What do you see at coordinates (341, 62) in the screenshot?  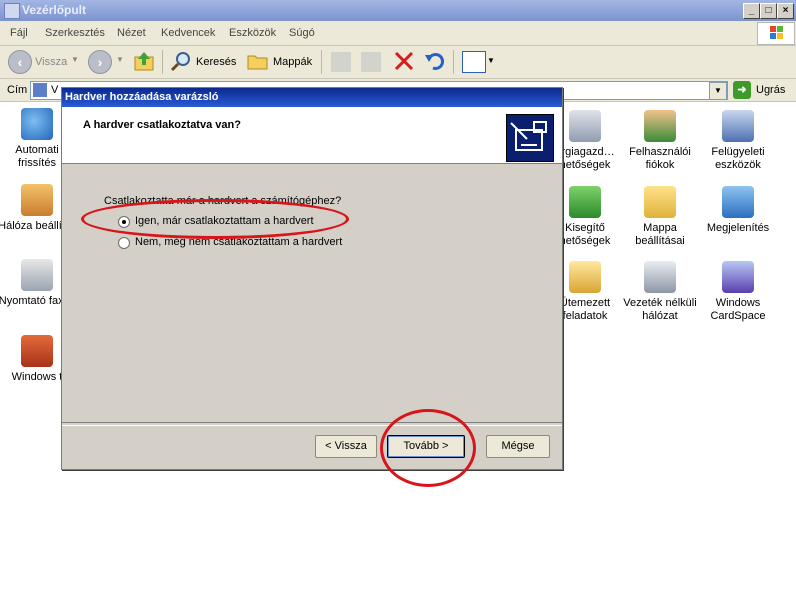 I see `move-to-icon` at bounding box center [341, 62].